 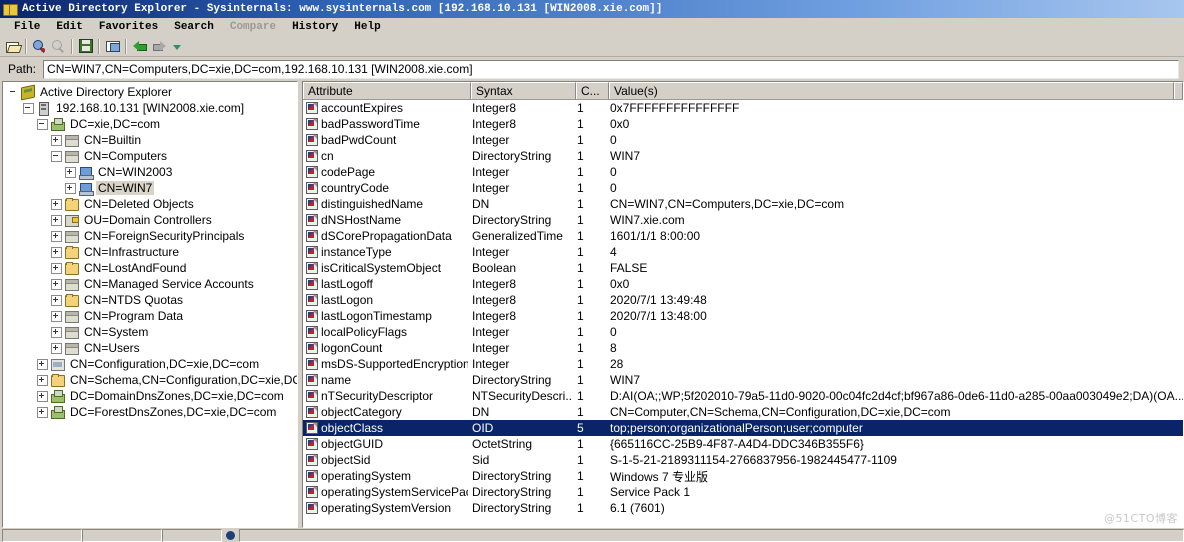 I want to click on open-snapshot-button, so click(x=12, y=46).